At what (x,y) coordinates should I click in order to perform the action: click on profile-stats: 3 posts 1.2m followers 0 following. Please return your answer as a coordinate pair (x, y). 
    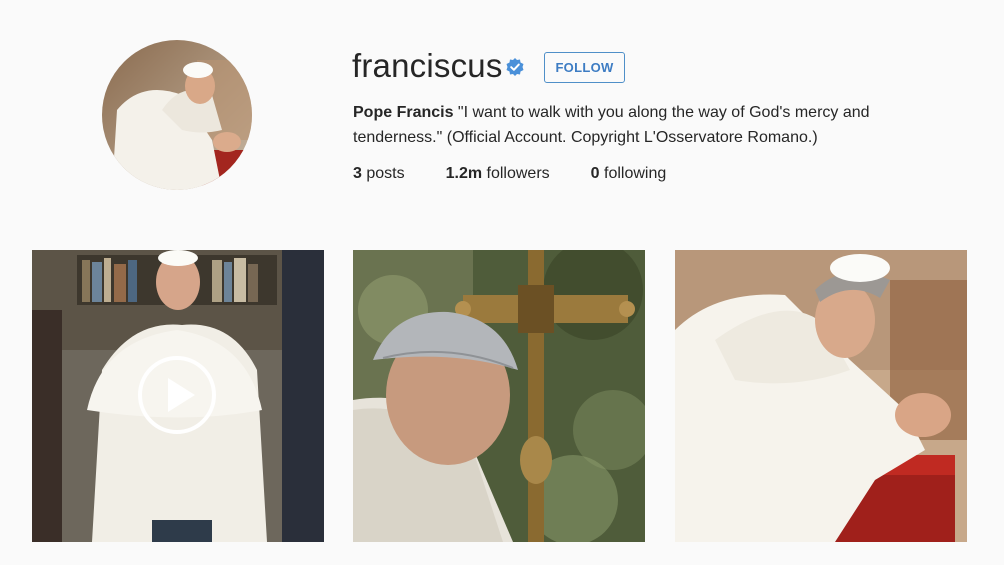
    Looking at the image, I should click on (530, 174).